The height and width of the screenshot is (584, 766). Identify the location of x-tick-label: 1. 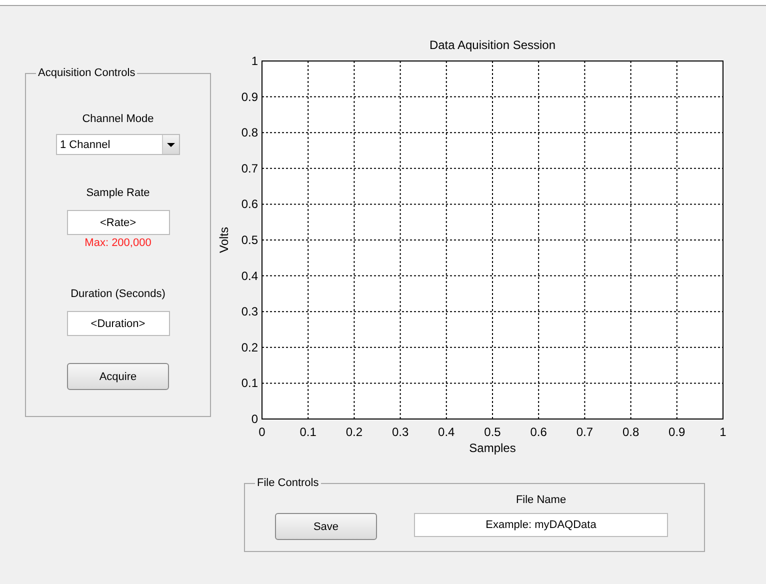
(723, 432).